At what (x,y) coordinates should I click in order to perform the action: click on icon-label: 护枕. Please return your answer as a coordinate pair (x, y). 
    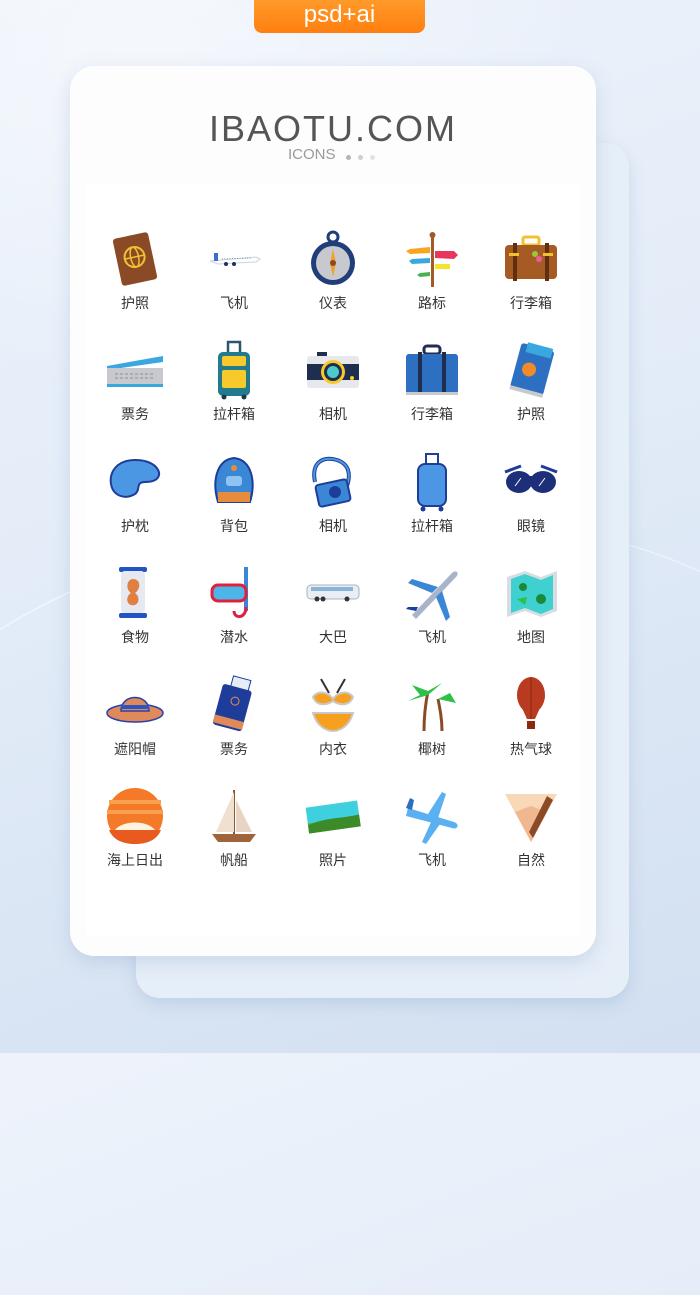
    Looking at the image, I should click on (135, 527).